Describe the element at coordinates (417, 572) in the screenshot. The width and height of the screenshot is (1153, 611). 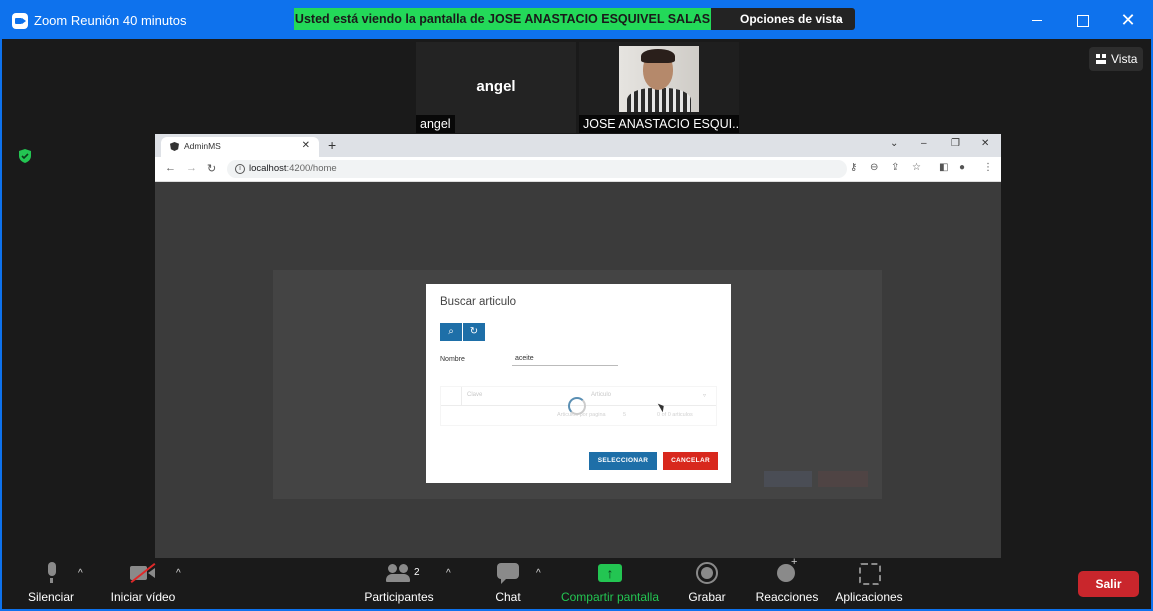
I see `participants-count: 2` at that location.